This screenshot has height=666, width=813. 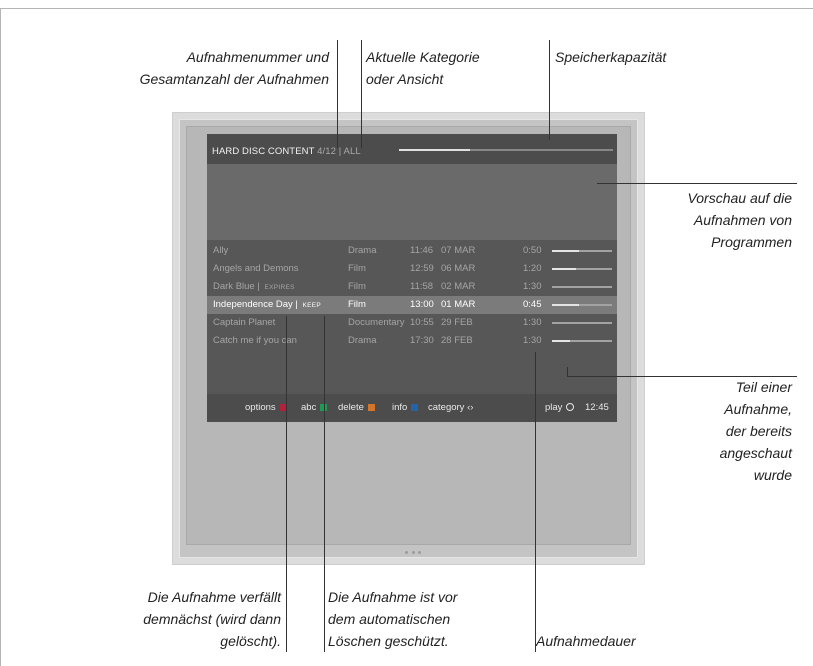 What do you see at coordinates (532, 250) in the screenshot?
I see `recording-duration: 0:50` at bounding box center [532, 250].